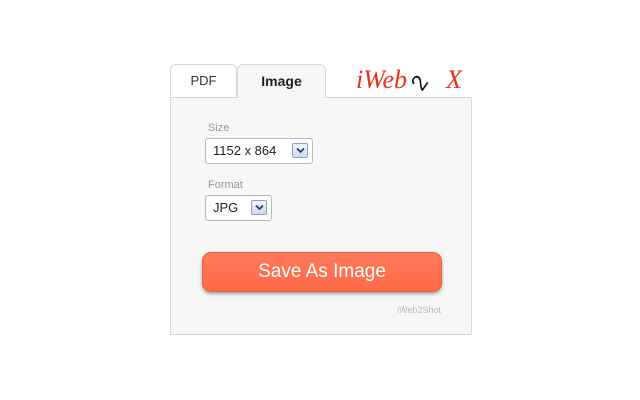 The height and width of the screenshot is (400, 640). I want to click on credit-text: iWeb2Shot, so click(419, 310).